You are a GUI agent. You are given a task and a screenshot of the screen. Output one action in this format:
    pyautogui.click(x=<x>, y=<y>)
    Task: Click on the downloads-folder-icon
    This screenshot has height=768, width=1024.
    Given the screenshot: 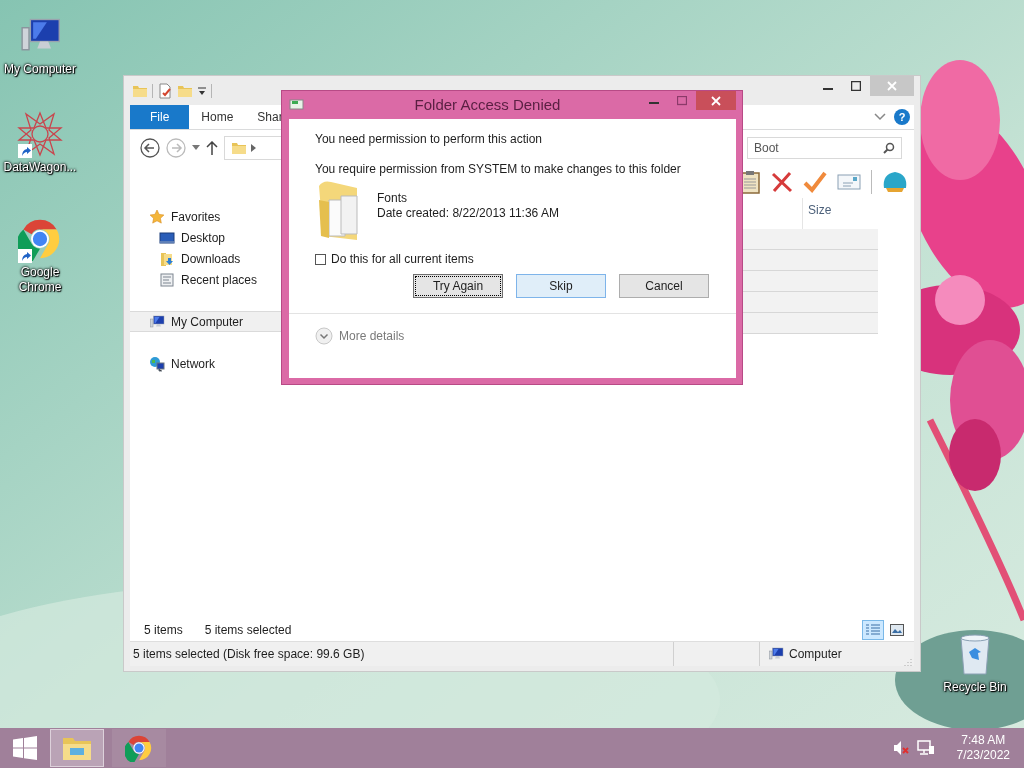 What is the action you would take?
    pyautogui.click(x=167, y=258)
    